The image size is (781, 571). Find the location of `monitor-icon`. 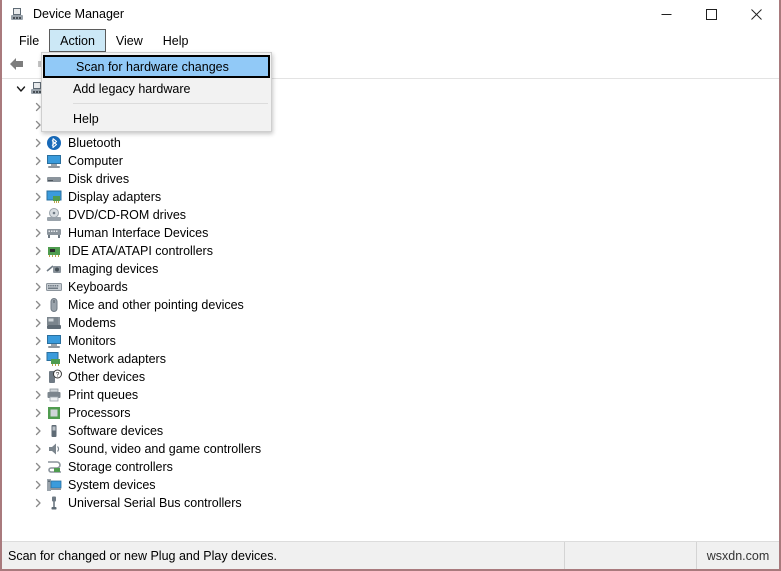

monitor-icon is located at coordinates (54, 341).